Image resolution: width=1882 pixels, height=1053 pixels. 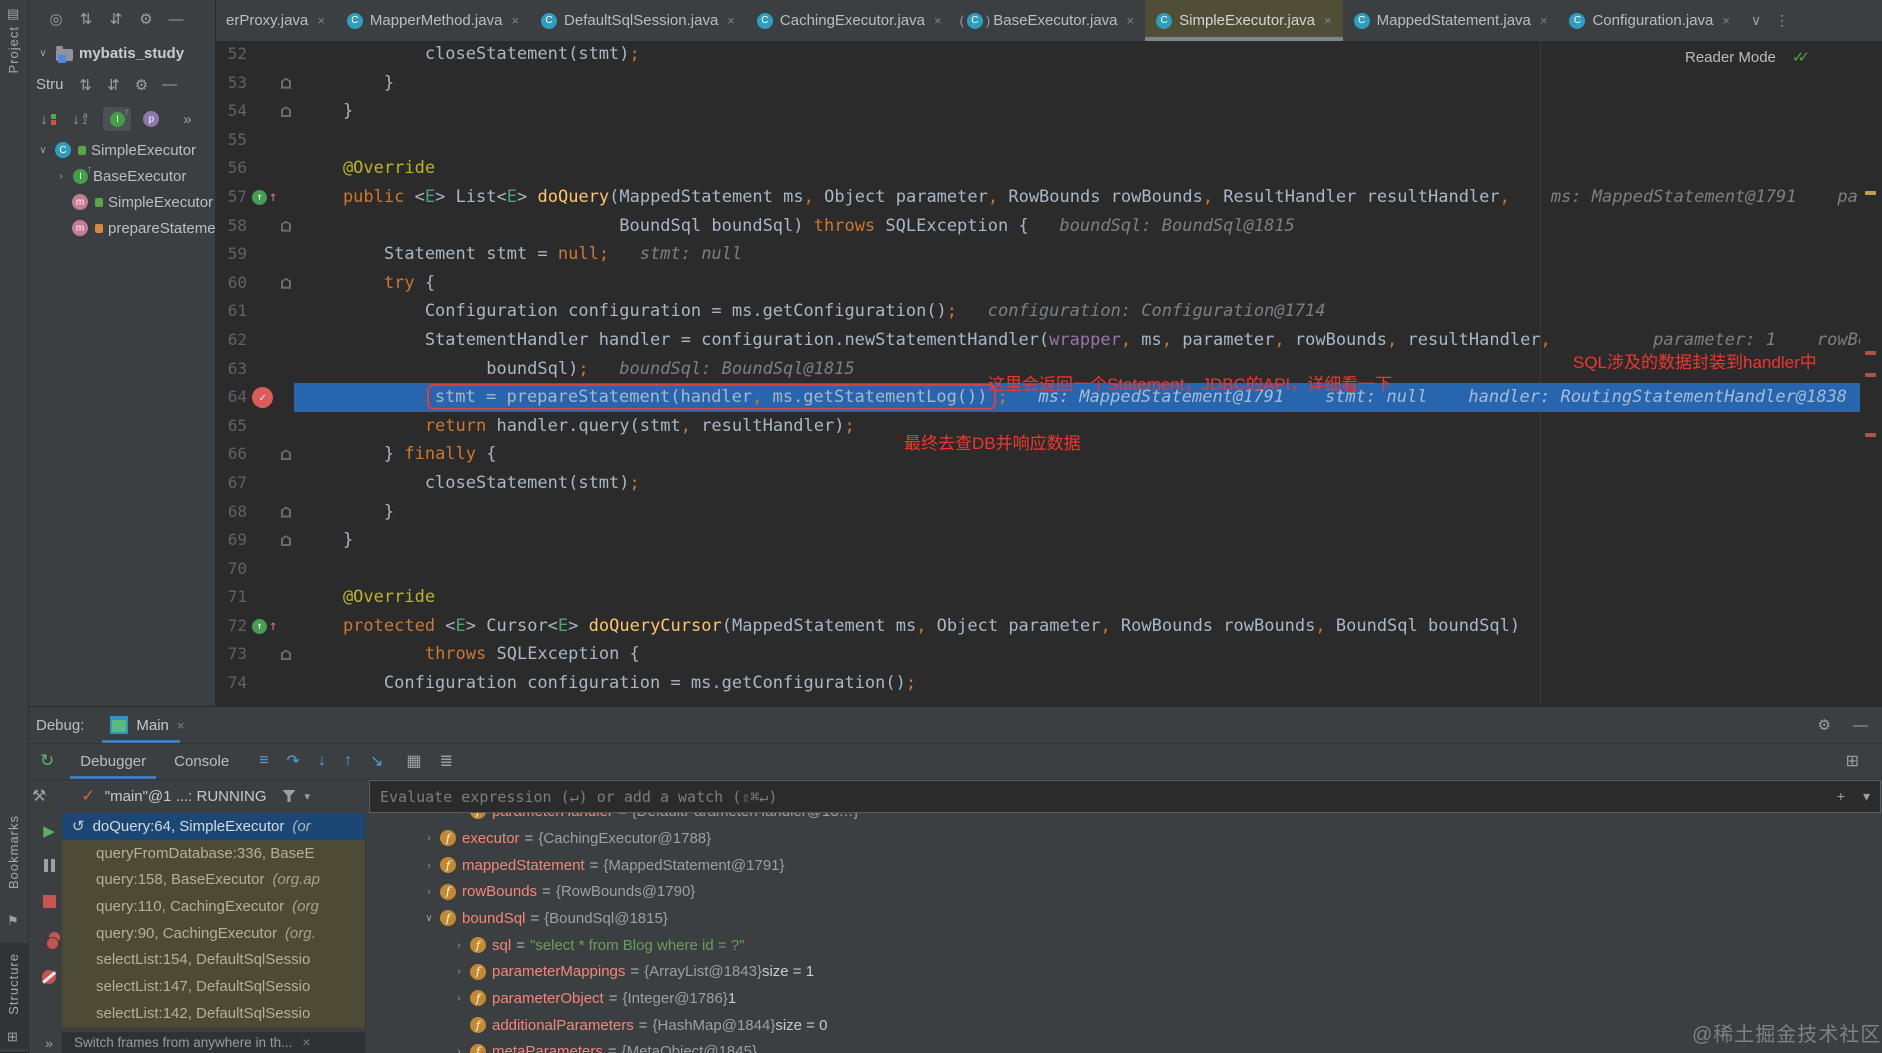 I want to click on settings-lines-icon: ≣, so click(x=445, y=761).